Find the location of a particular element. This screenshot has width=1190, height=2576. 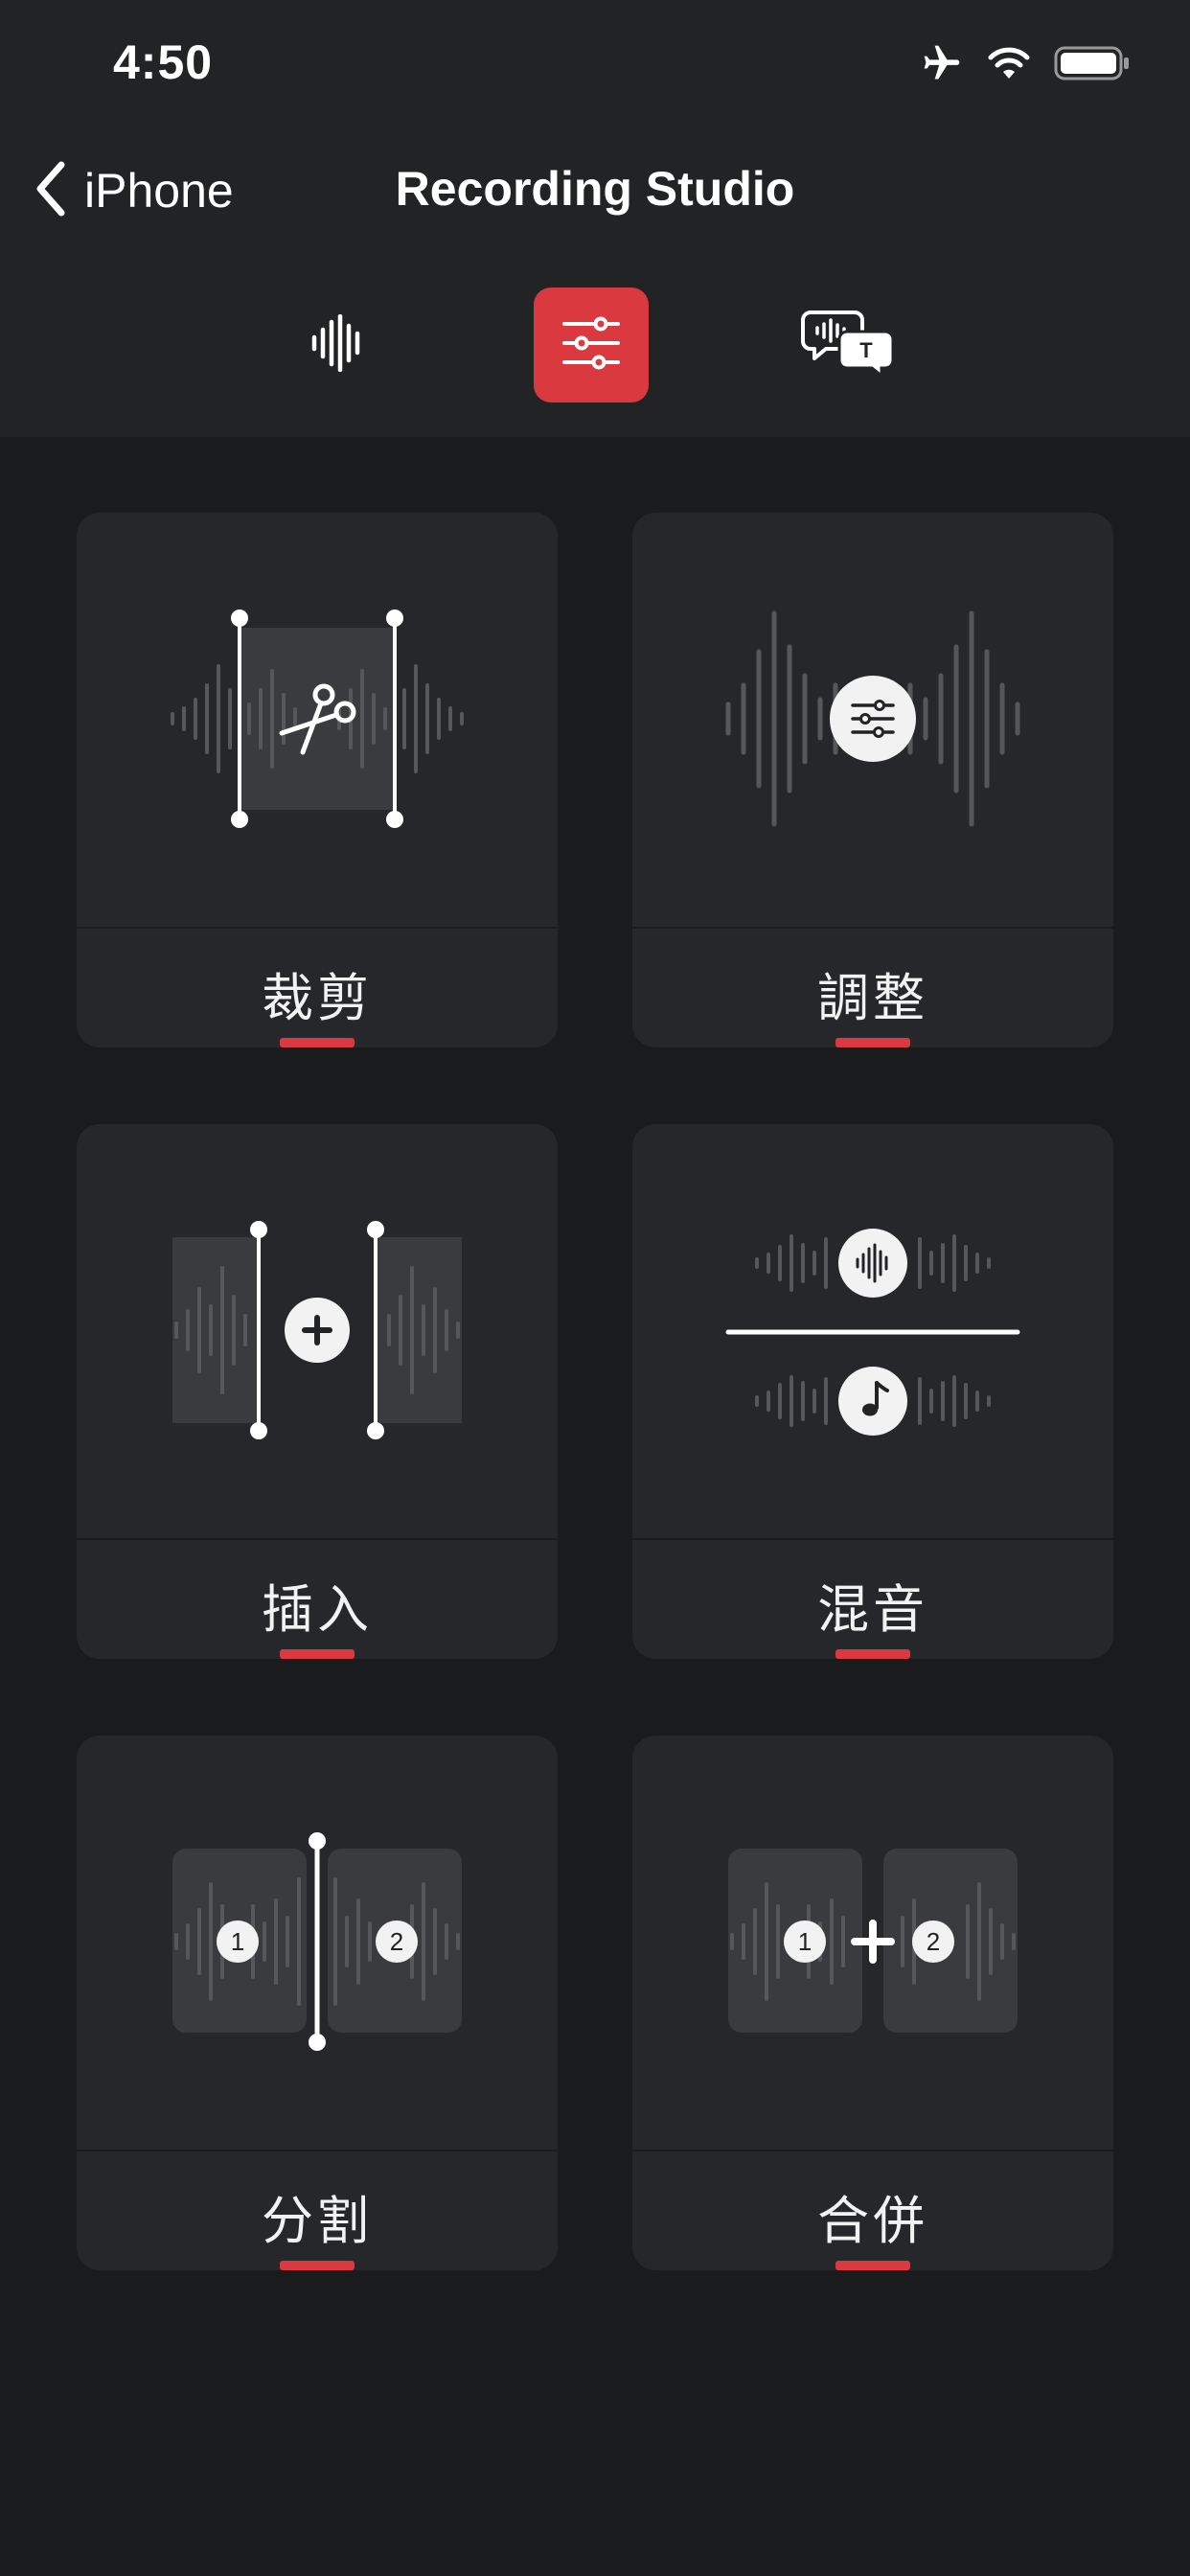

tab-transcribe: T is located at coordinates (849, 345).